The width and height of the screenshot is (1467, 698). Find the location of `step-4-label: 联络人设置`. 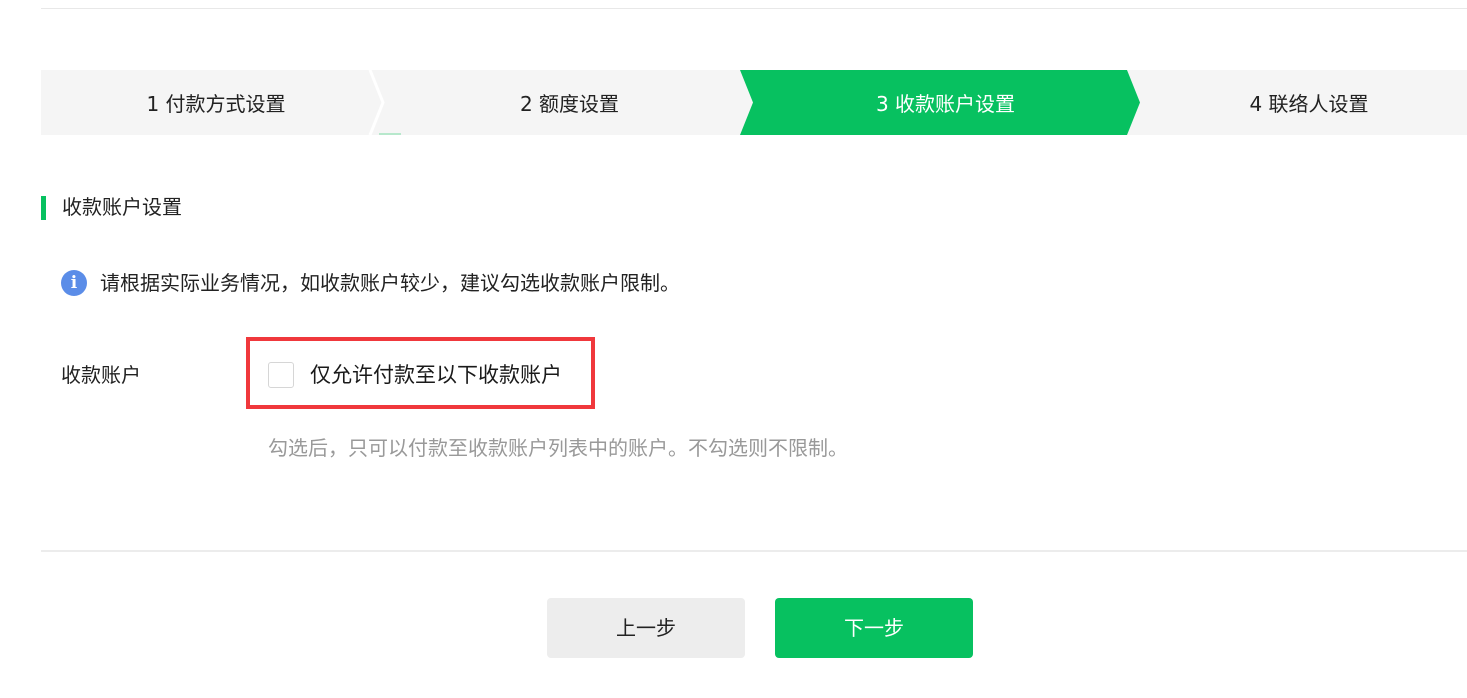

step-4-label: 联络人设置 is located at coordinates (1318, 104).